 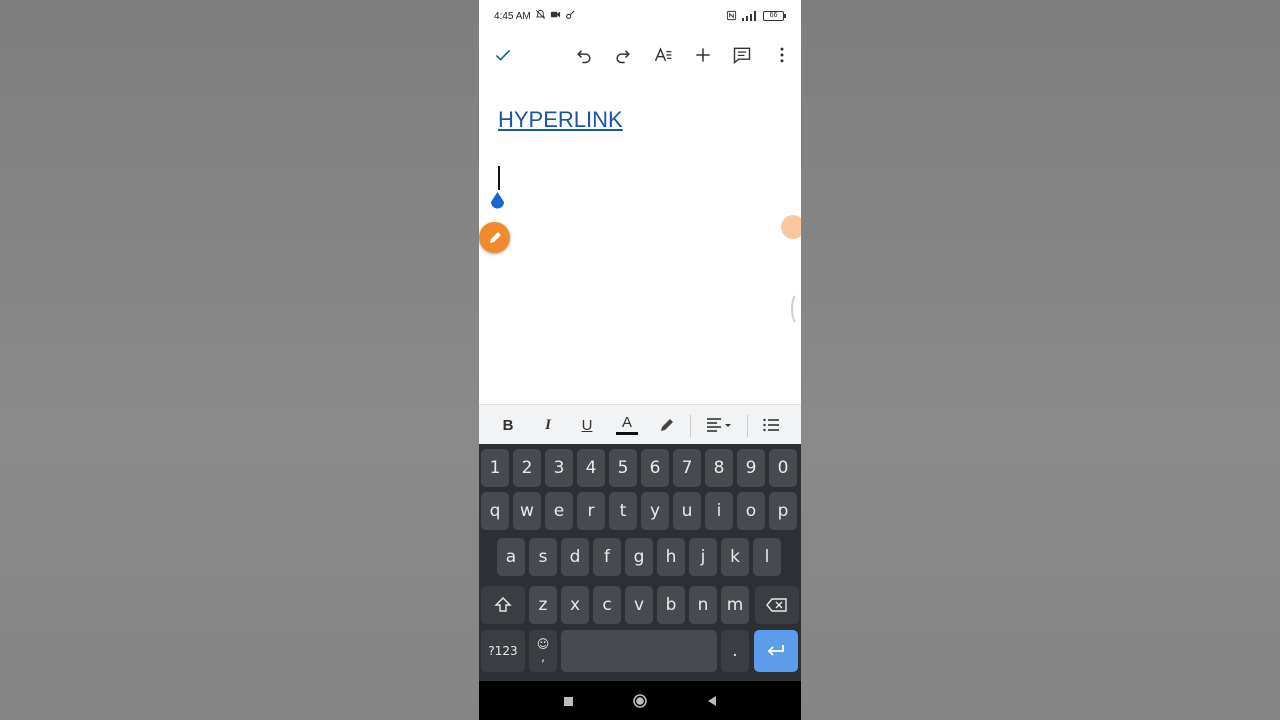 I want to click on bulleted-list-icon, so click(x=771, y=425).